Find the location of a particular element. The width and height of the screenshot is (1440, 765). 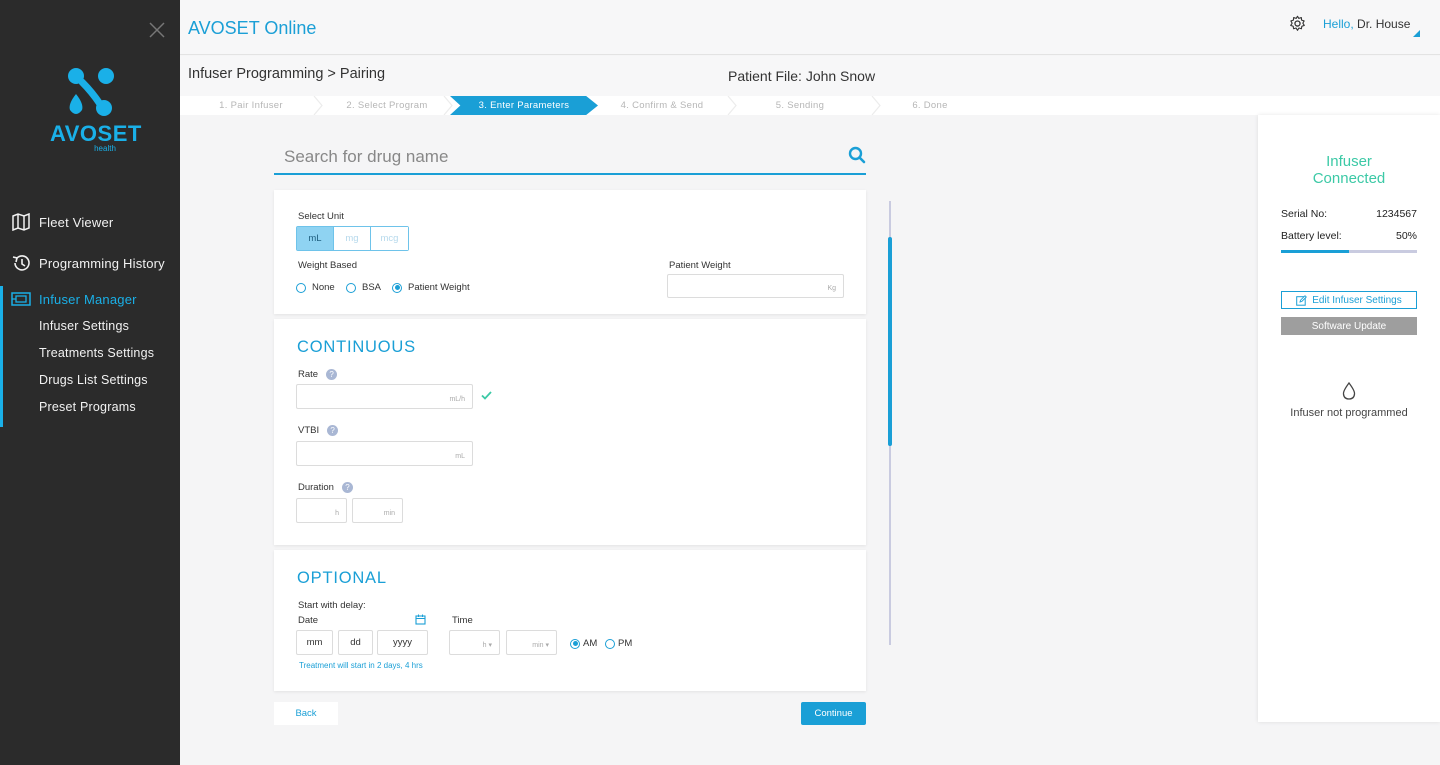

am-radio: AM is located at coordinates (583, 643).